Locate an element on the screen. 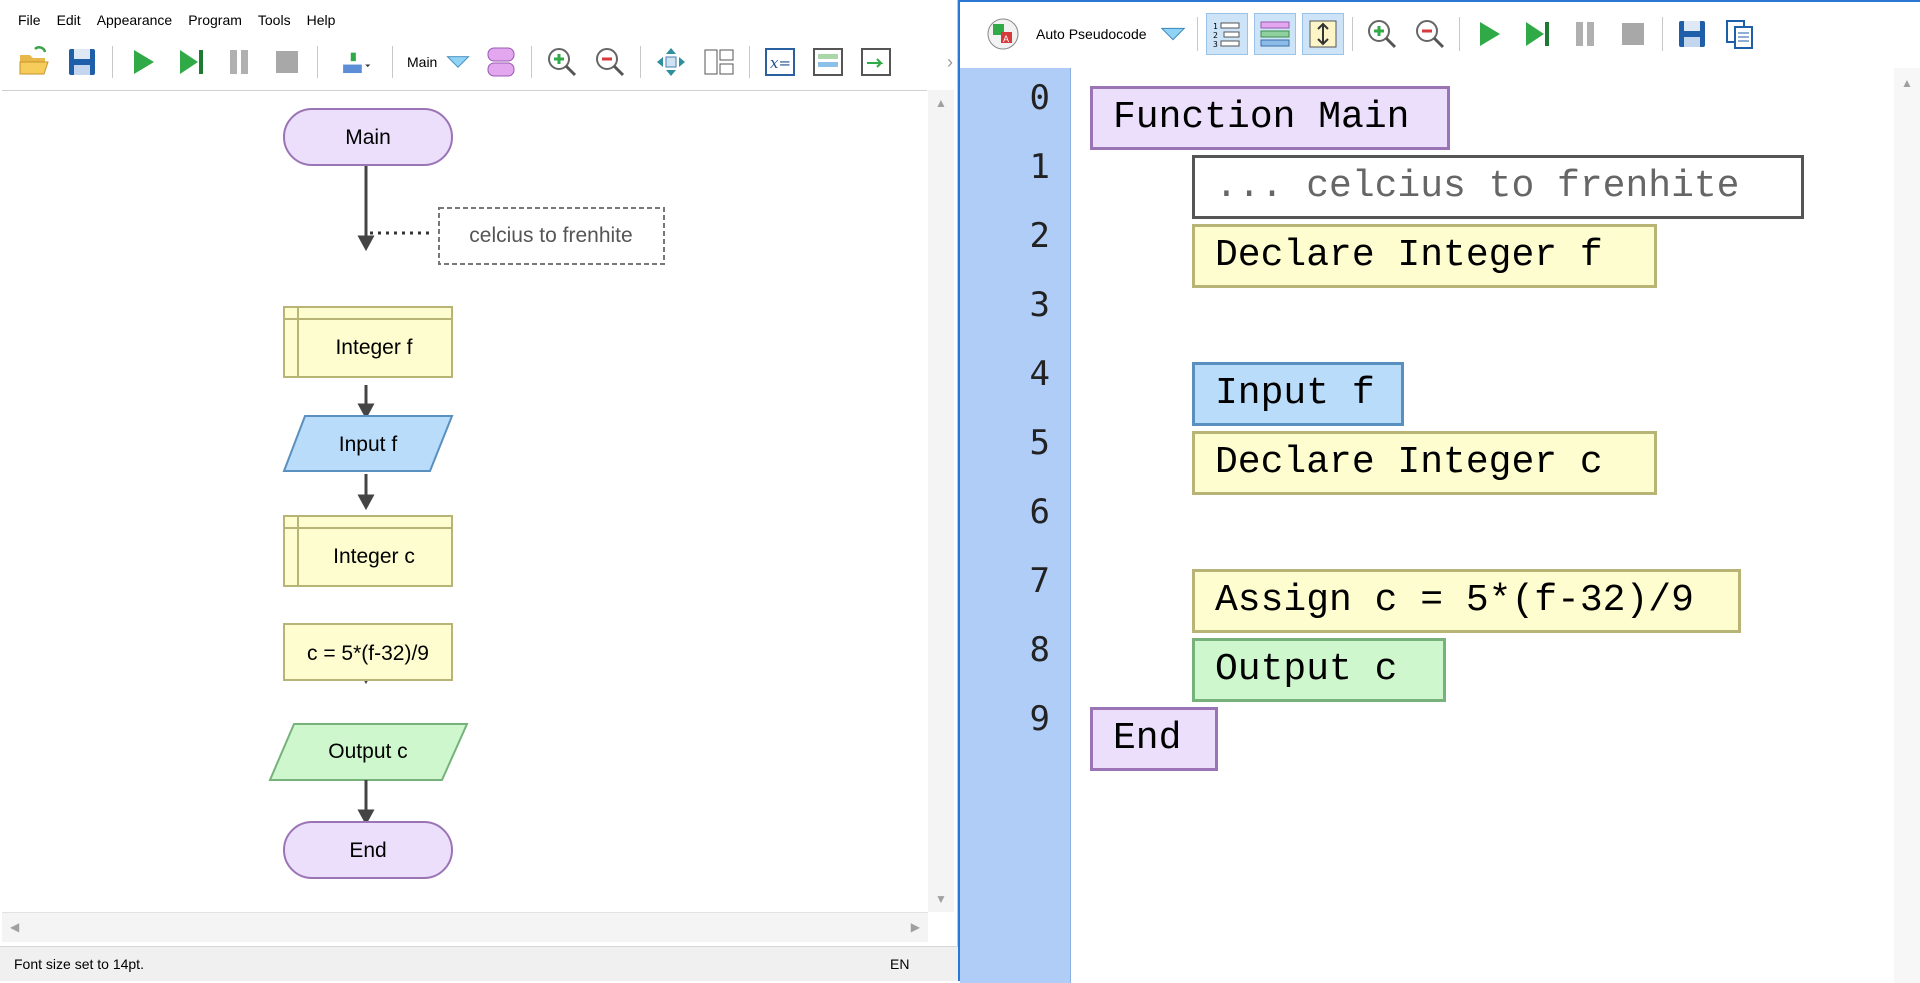 The height and width of the screenshot is (983, 1920). code-line-comment: ... celcius to frenhite is located at coordinates (1498, 187).